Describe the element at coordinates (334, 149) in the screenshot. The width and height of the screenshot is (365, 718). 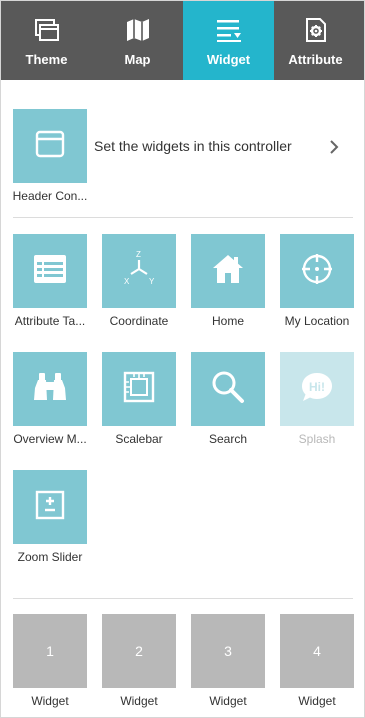
I see `chevron-right-icon` at that location.